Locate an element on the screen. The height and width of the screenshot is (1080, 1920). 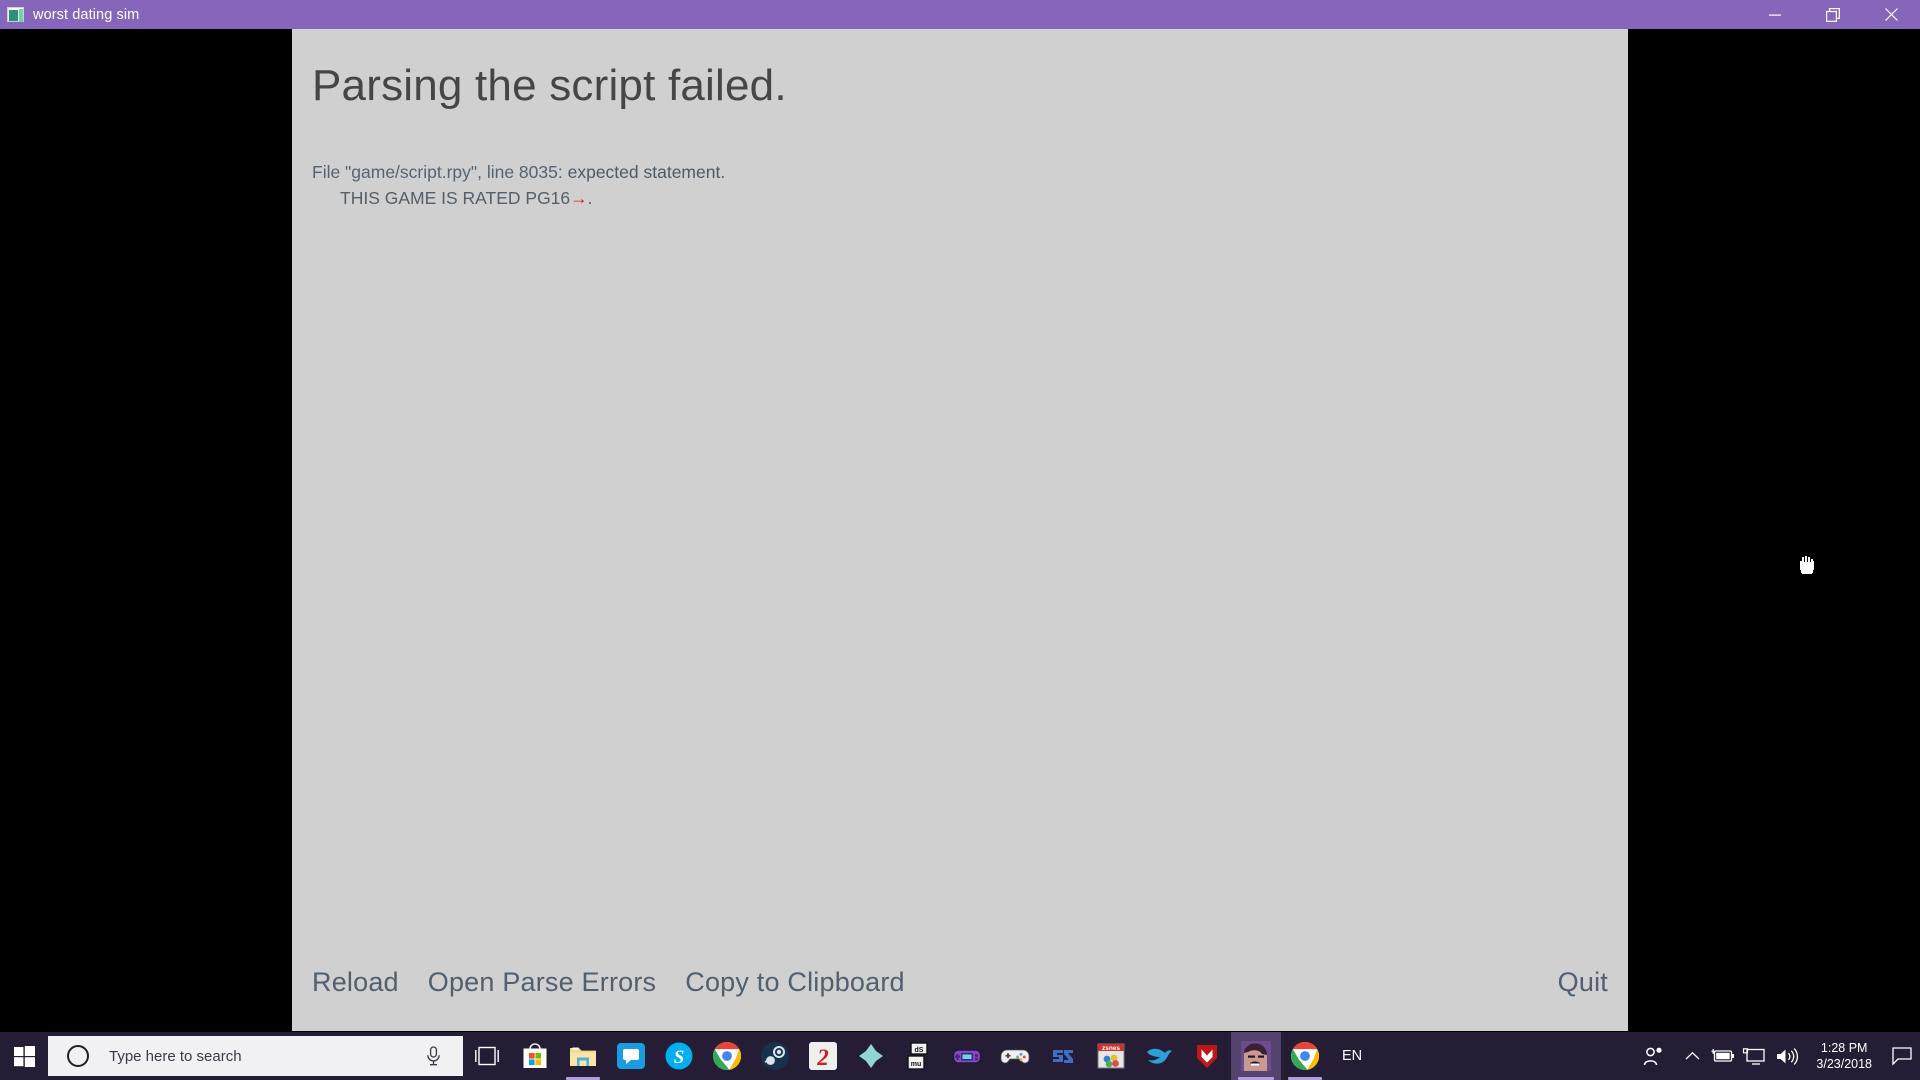
people-icon is located at coordinates (1654, 1056).